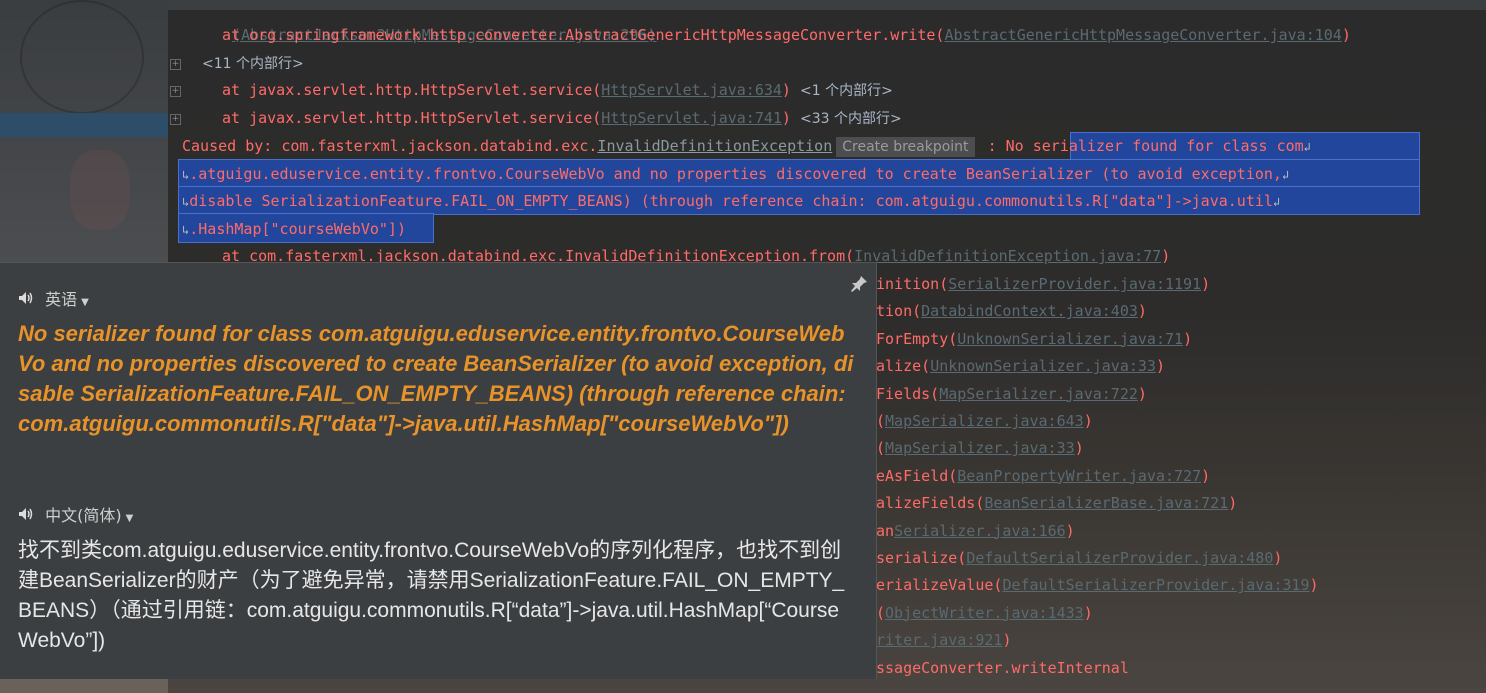 The image size is (1486, 693). I want to click on source-link: riter.java:921, so click(939, 640).